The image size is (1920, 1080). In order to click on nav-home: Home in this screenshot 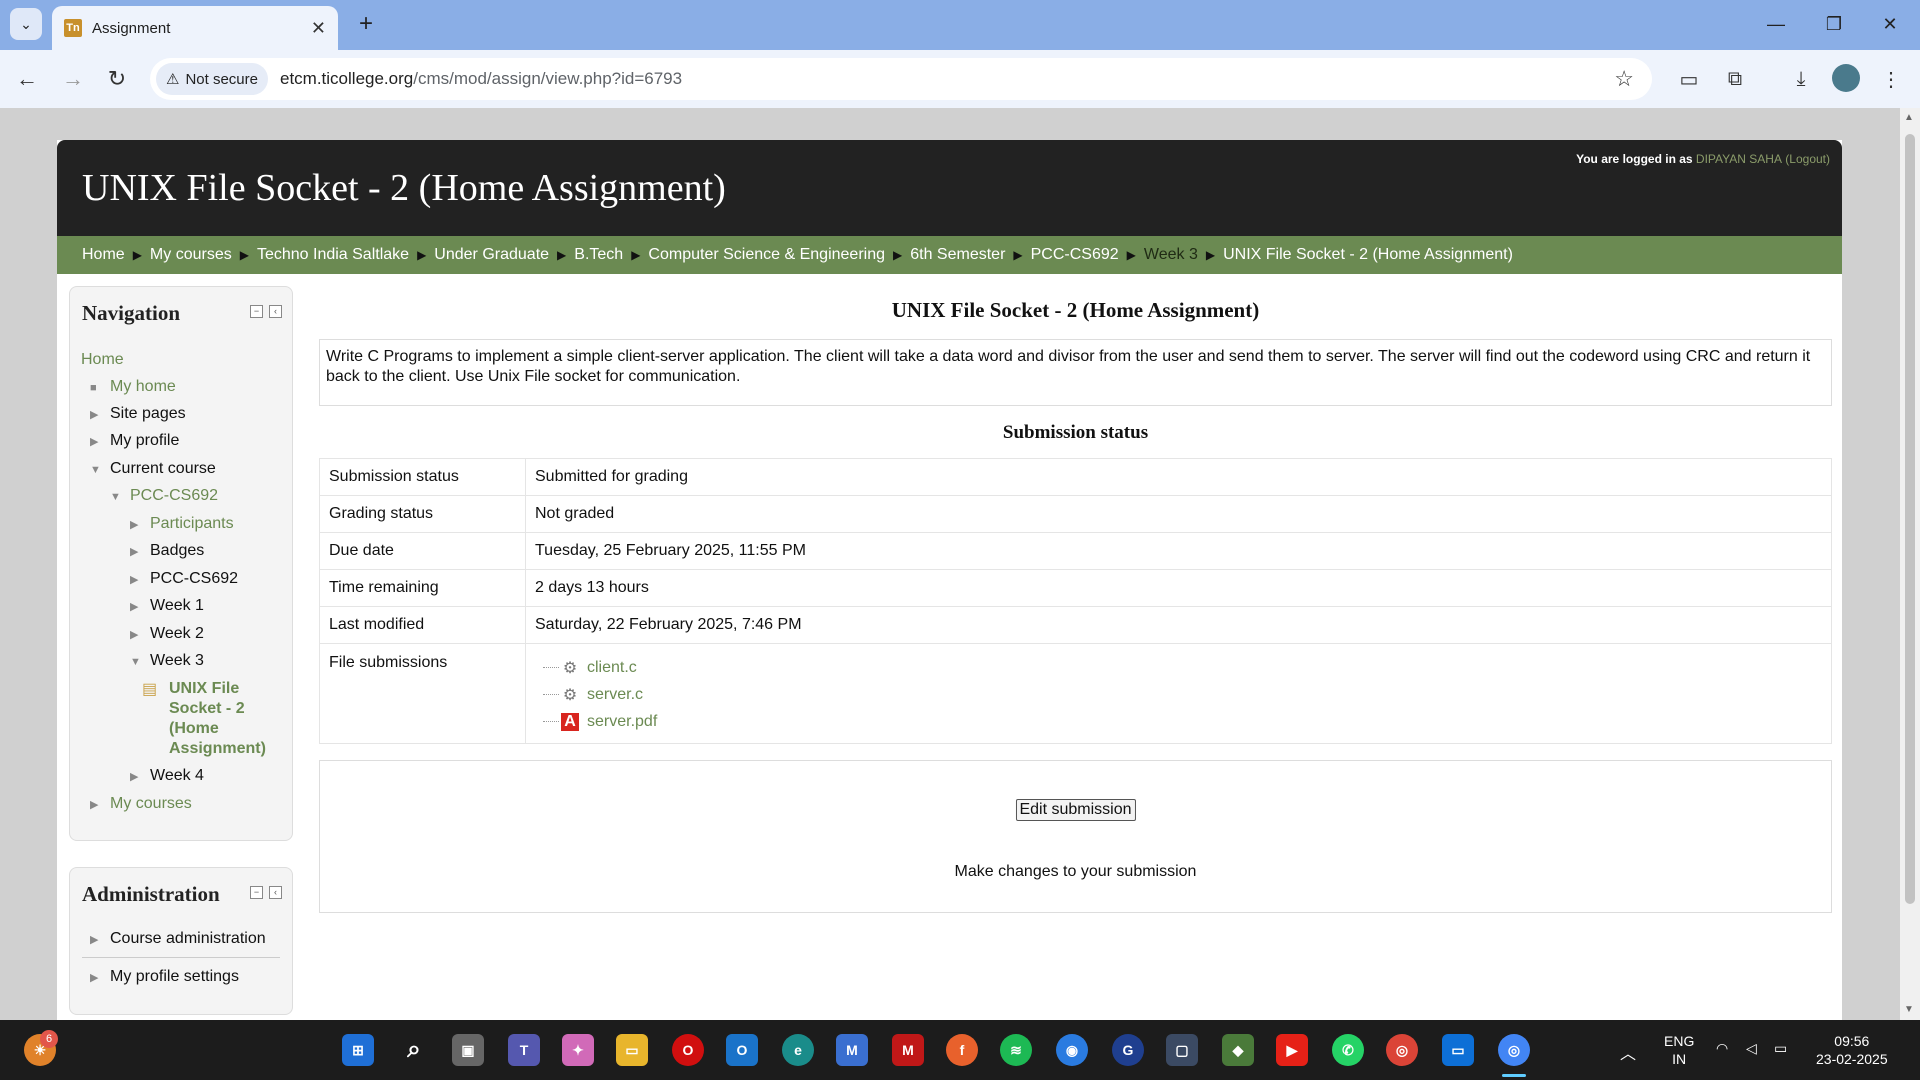, I will do `click(102, 360)`.